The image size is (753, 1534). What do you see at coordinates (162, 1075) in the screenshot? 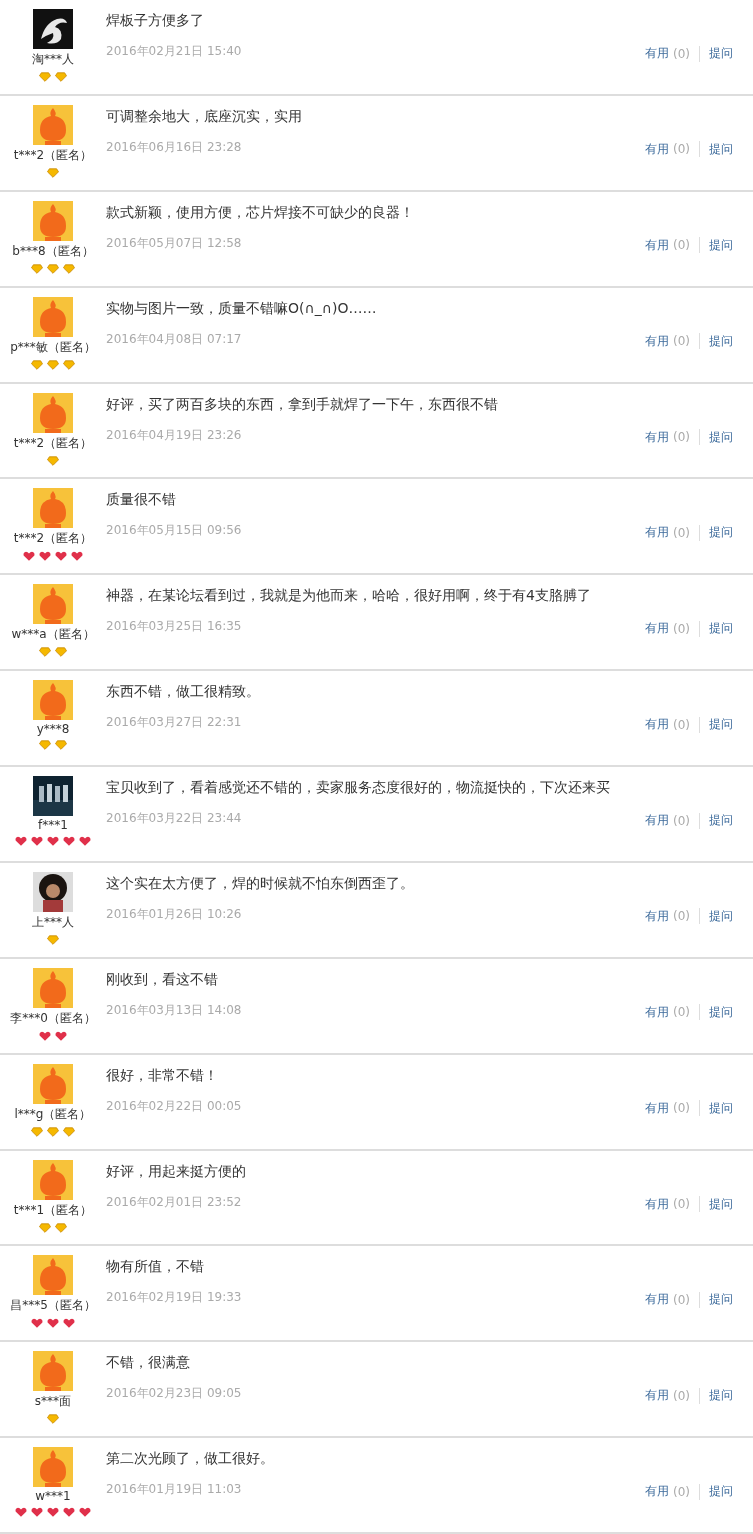
I see `review-text: 很好，非常不错！` at bounding box center [162, 1075].